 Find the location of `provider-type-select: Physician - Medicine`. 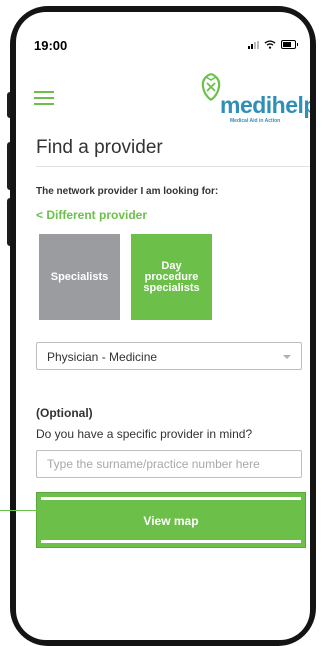

provider-type-select: Physician - Medicine is located at coordinates (169, 356).